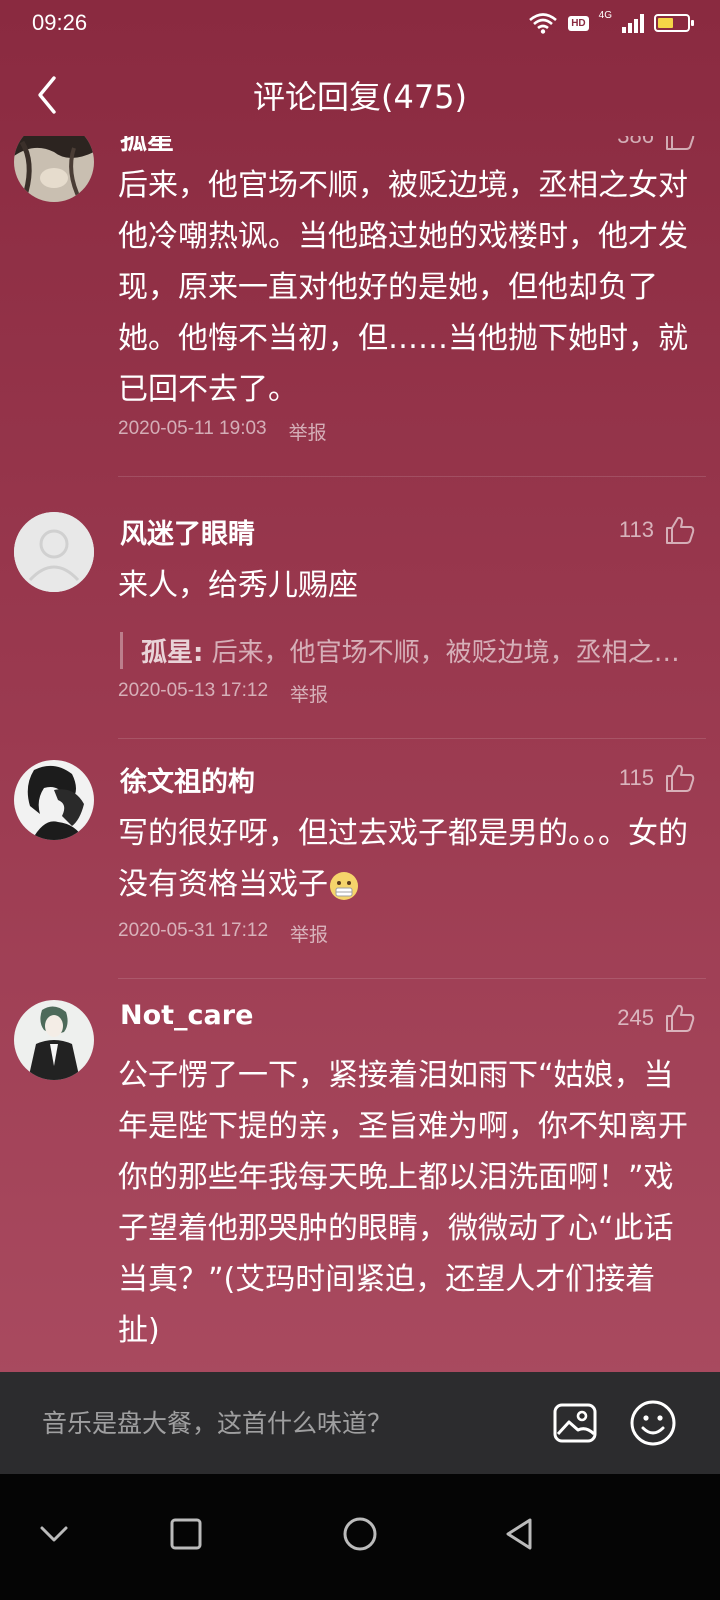  Describe the element at coordinates (543, 23) in the screenshot. I see `wifi-icon` at that location.